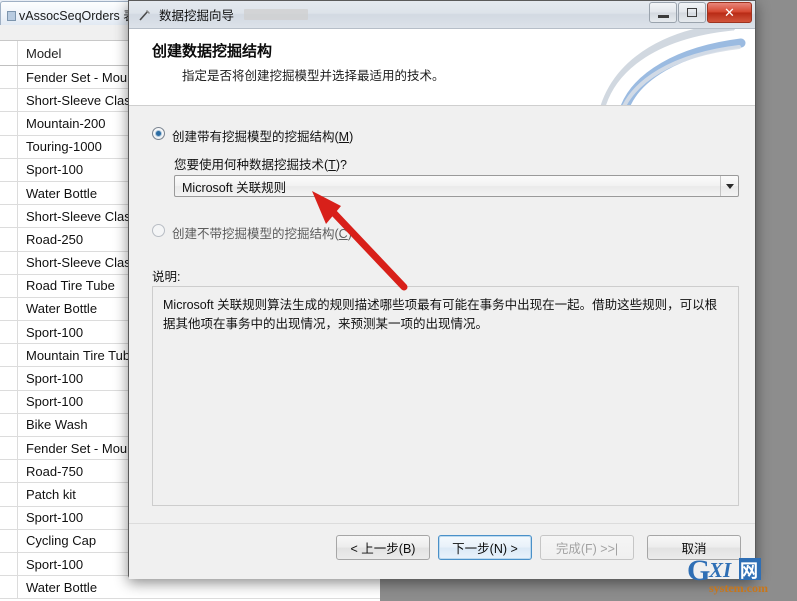 This screenshot has width=797, height=601. I want to click on chevron-down-icon, so click(729, 186).